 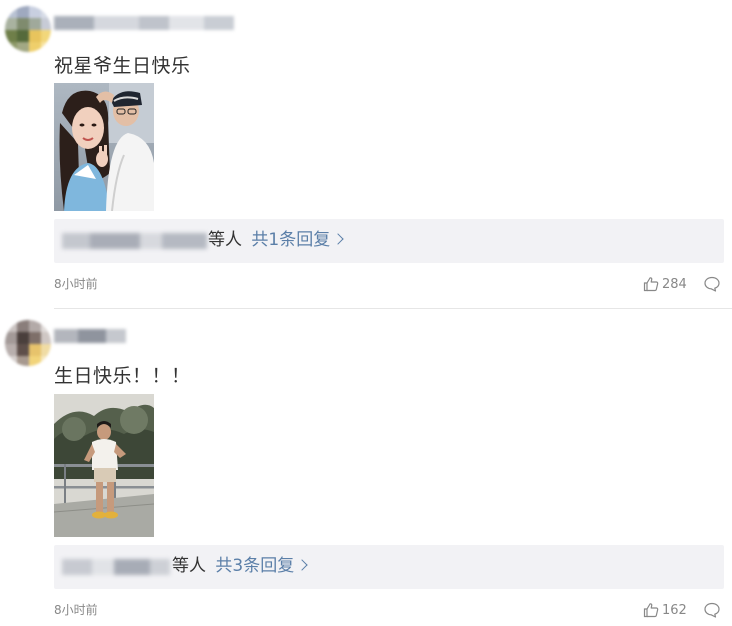 What do you see at coordinates (393, 308) in the screenshot?
I see `comment-divider` at bounding box center [393, 308].